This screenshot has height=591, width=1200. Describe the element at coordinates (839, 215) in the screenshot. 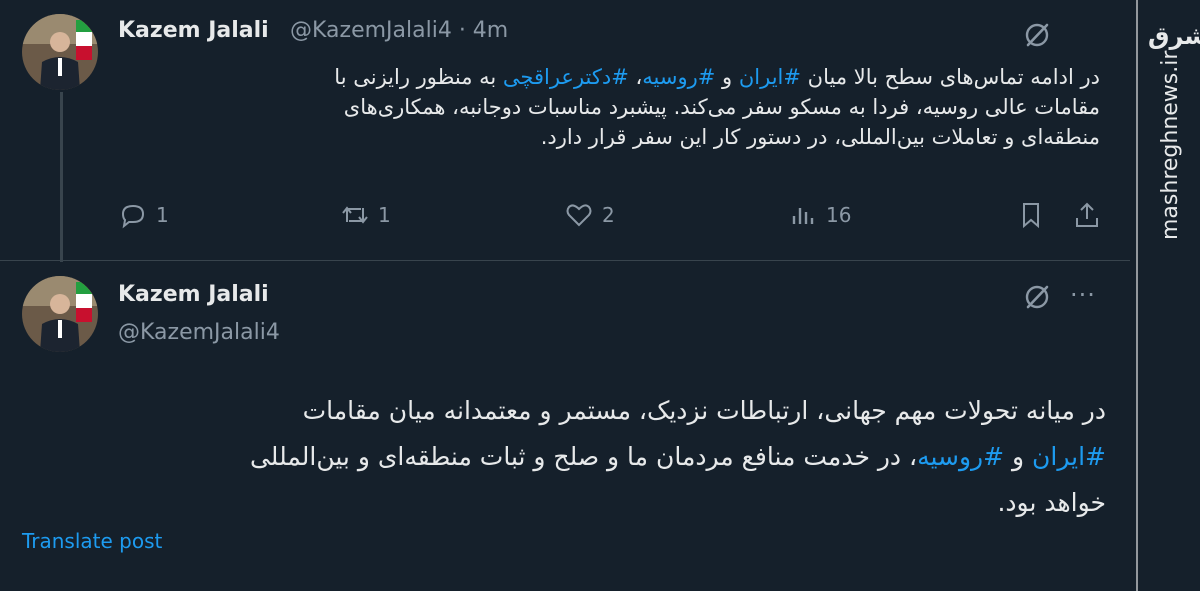

I see `views-count: 16` at that location.